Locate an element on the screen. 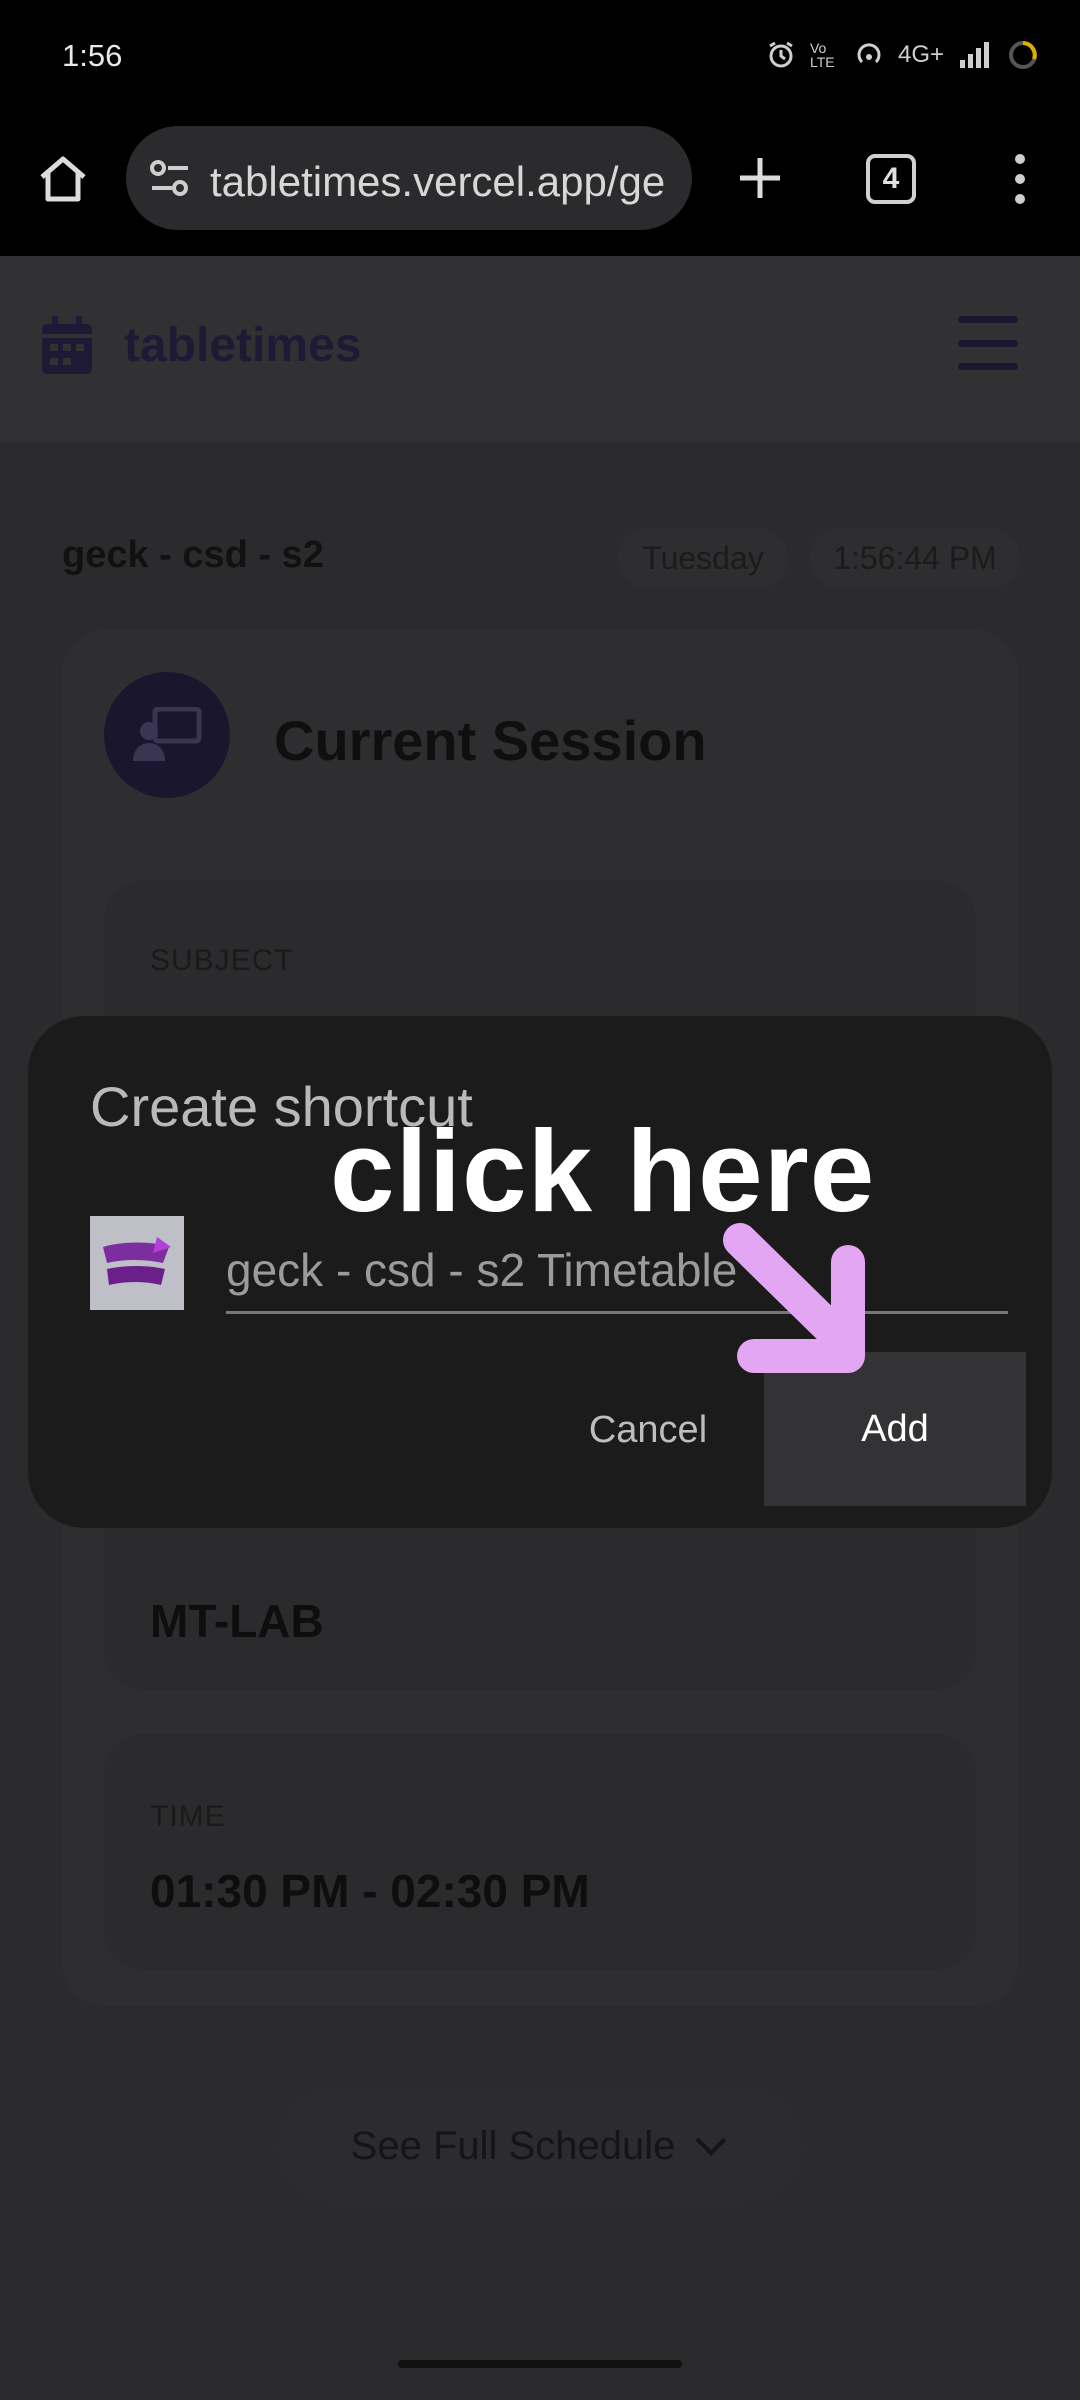 The image size is (1080, 2400). browser-toolbar: tabletimes.vercel.app/ge 4 is located at coordinates (540, 188).